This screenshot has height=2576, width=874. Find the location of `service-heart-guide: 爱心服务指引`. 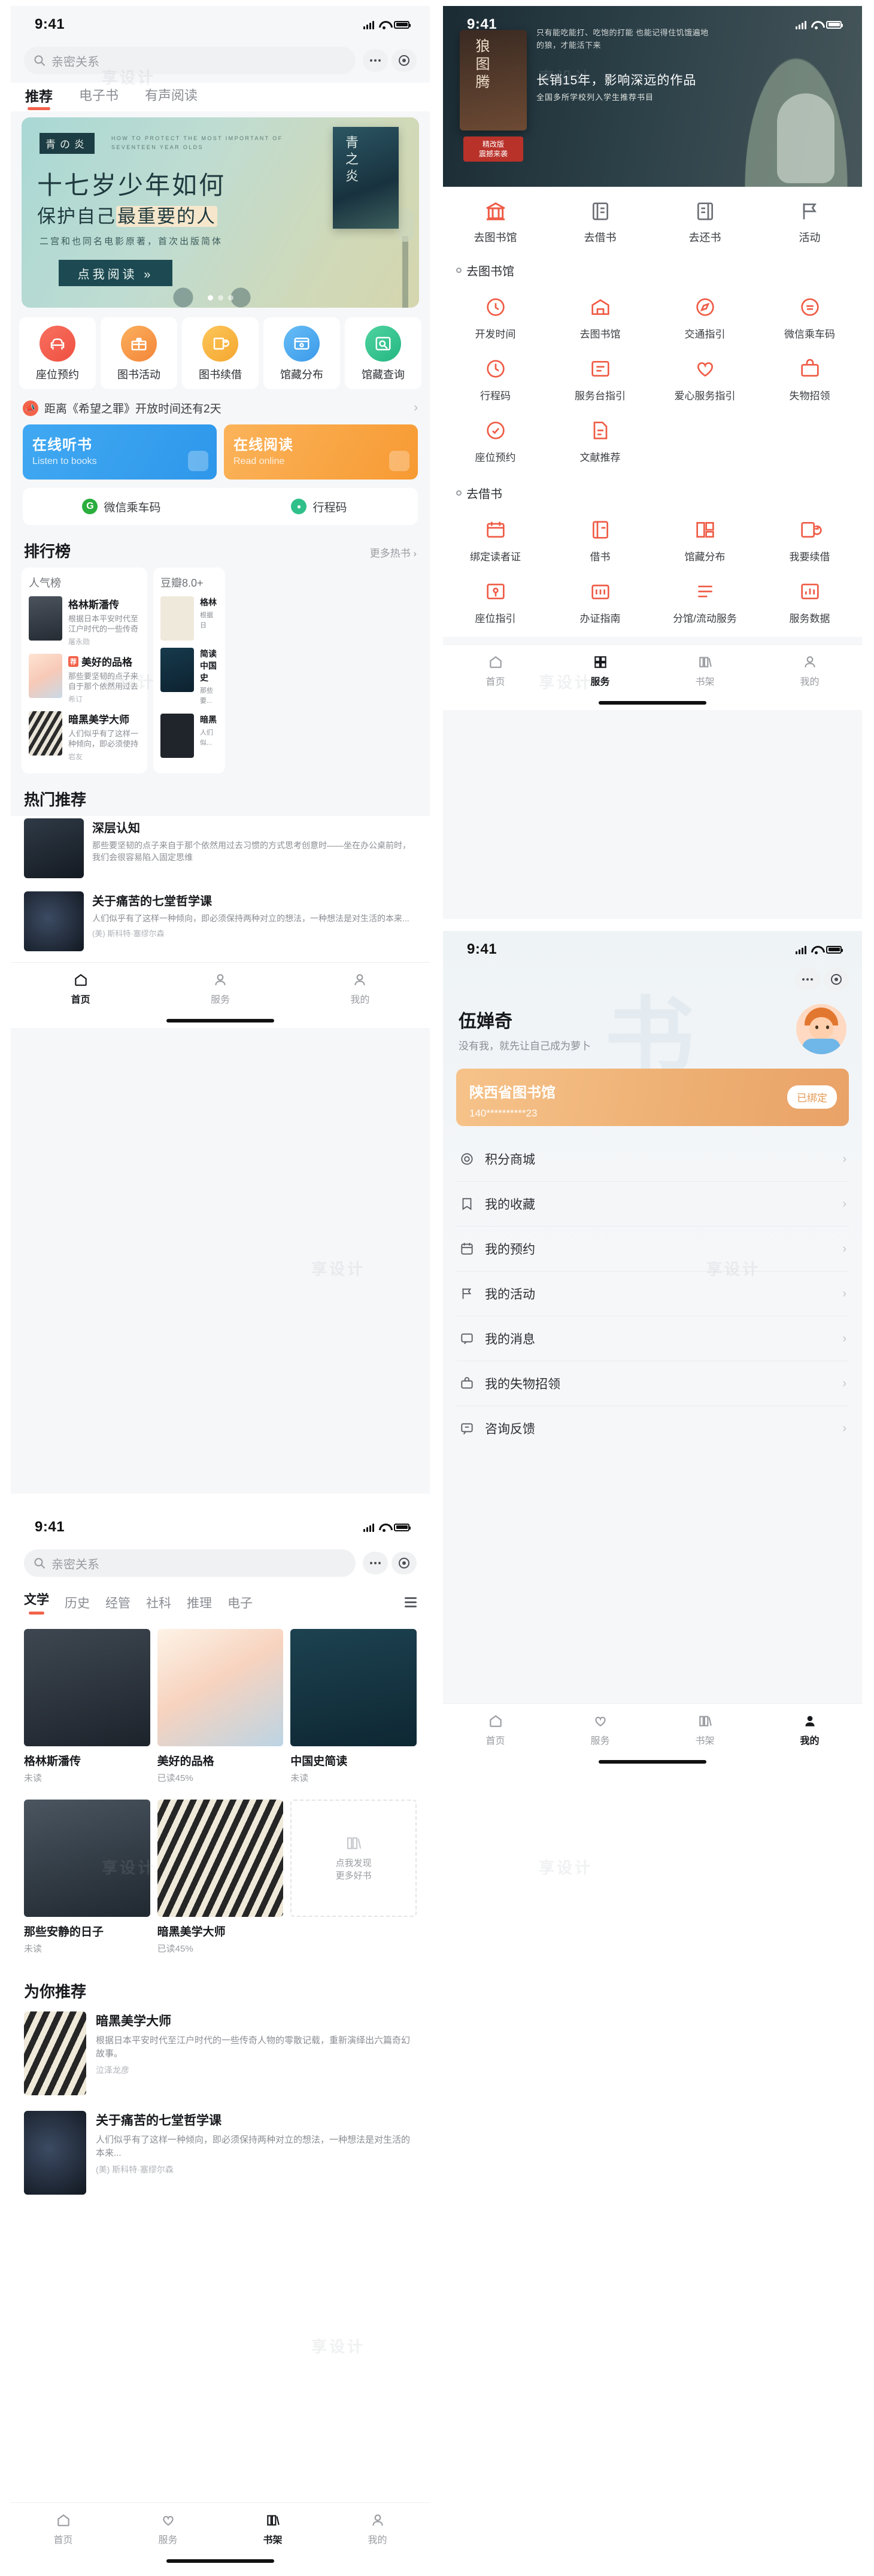

service-heart-guide: 爱心服务指引 is located at coordinates (705, 377).